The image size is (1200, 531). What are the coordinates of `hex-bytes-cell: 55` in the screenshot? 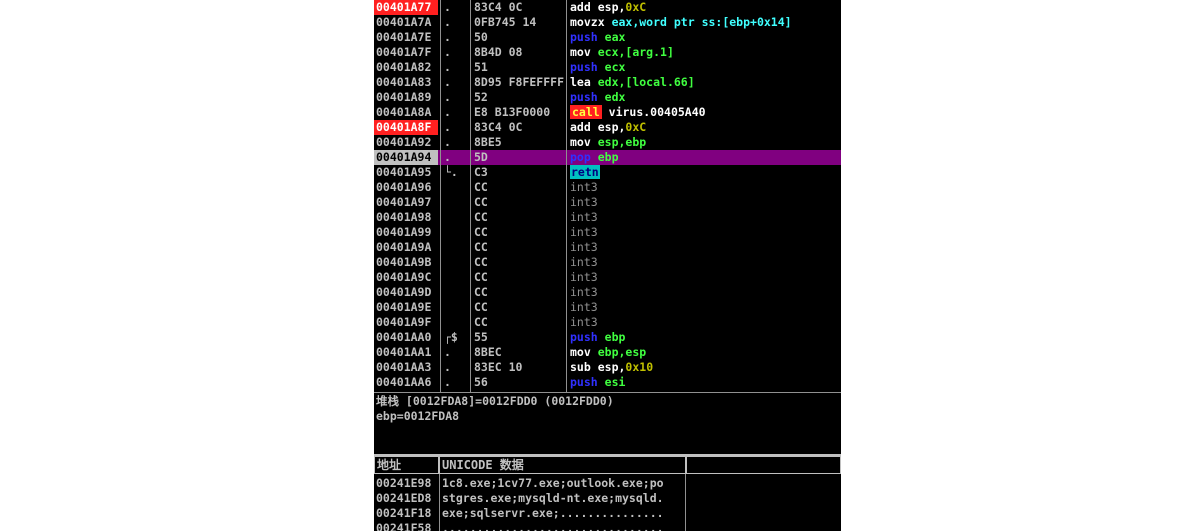 It's located at (519, 337).